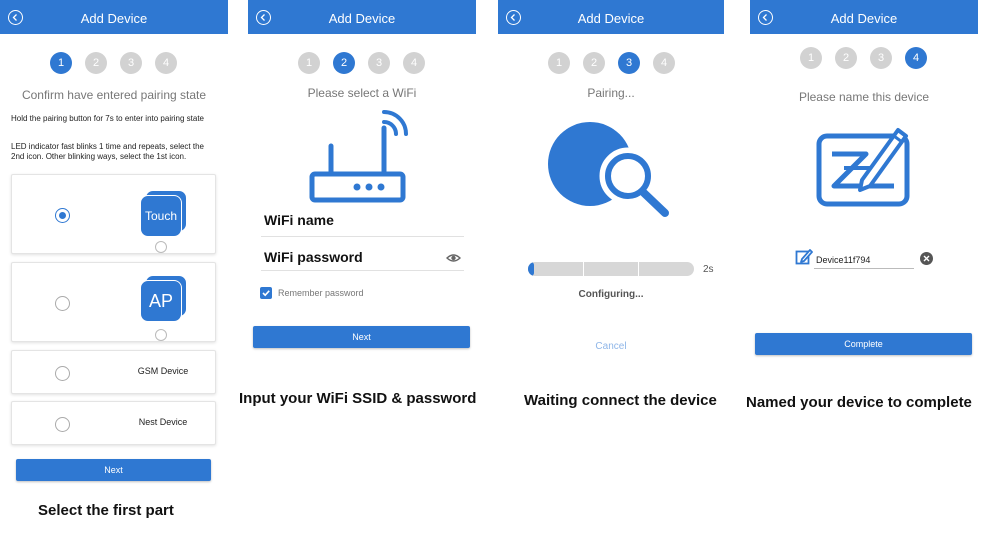 Image resolution: width=1000 pixels, height=541 pixels. I want to click on search-magnifier-icon, so click(608, 169).